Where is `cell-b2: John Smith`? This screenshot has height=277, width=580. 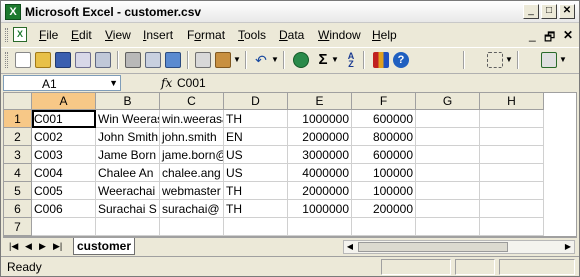
cell-b2: John Smith is located at coordinates (128, 137).